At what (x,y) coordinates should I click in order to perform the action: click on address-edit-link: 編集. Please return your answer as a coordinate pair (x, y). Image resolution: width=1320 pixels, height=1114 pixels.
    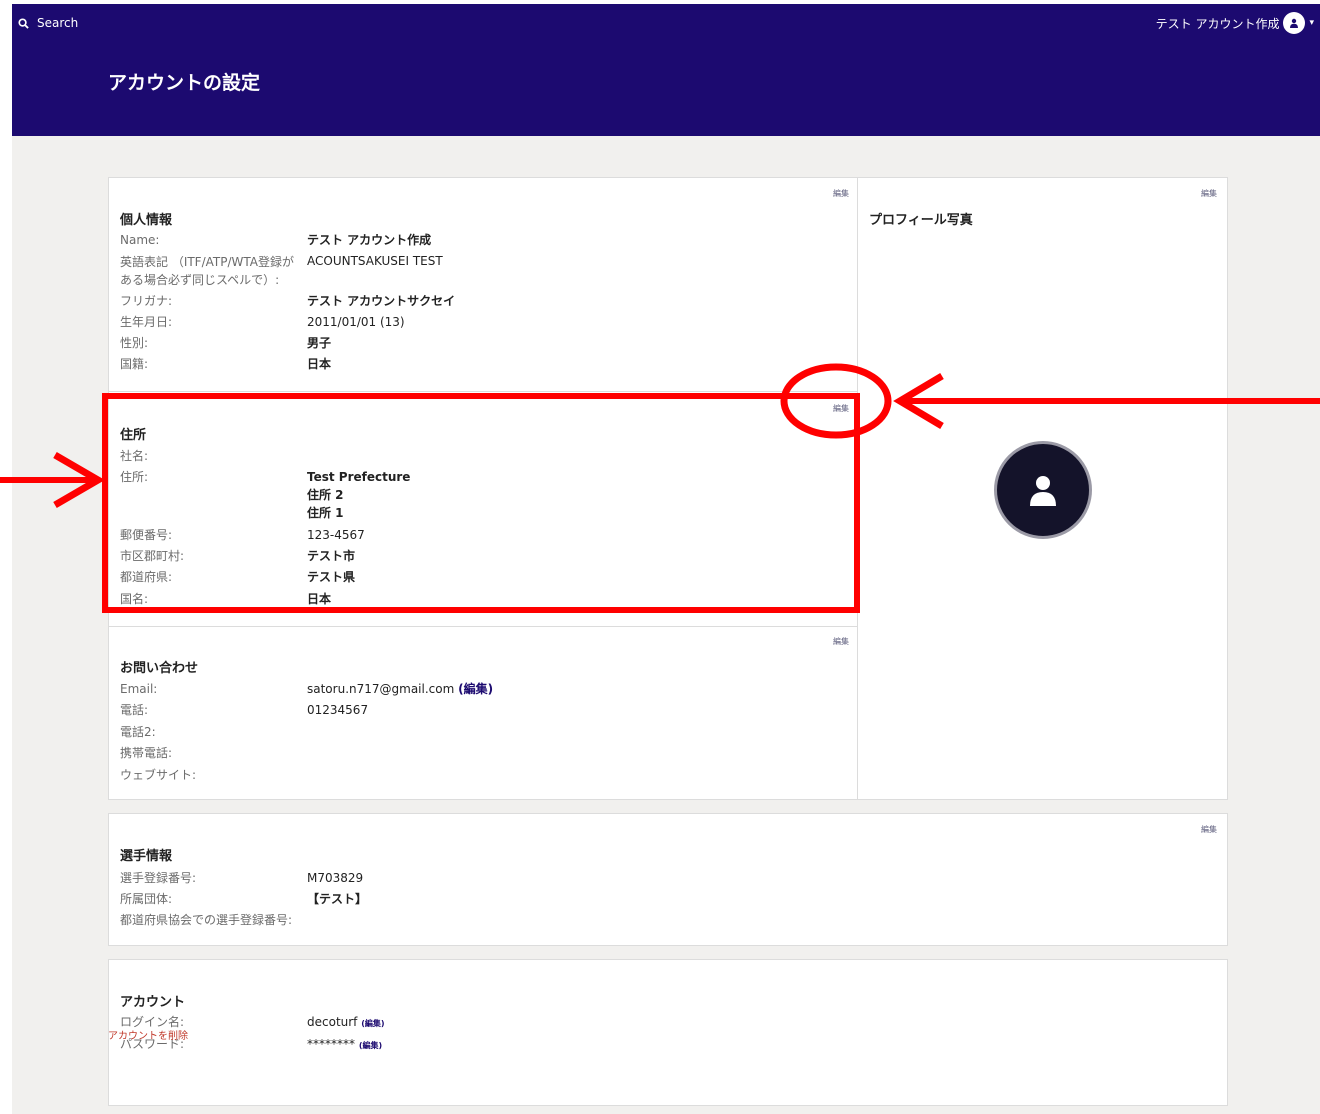
    Looking at the image, I should click on (841, 408).